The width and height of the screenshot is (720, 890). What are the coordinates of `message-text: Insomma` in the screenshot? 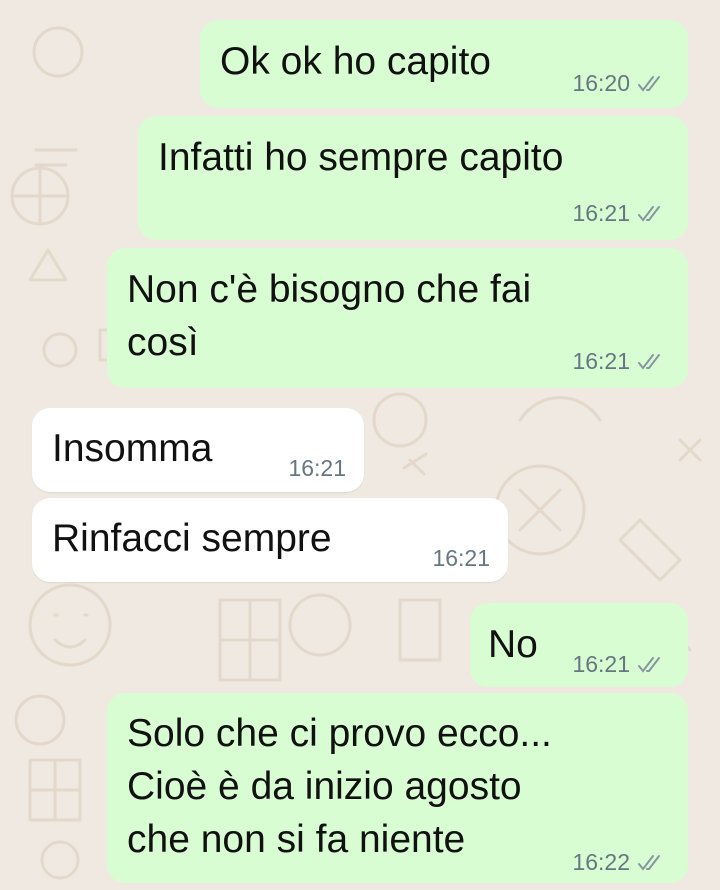 It's located at (132, 448).